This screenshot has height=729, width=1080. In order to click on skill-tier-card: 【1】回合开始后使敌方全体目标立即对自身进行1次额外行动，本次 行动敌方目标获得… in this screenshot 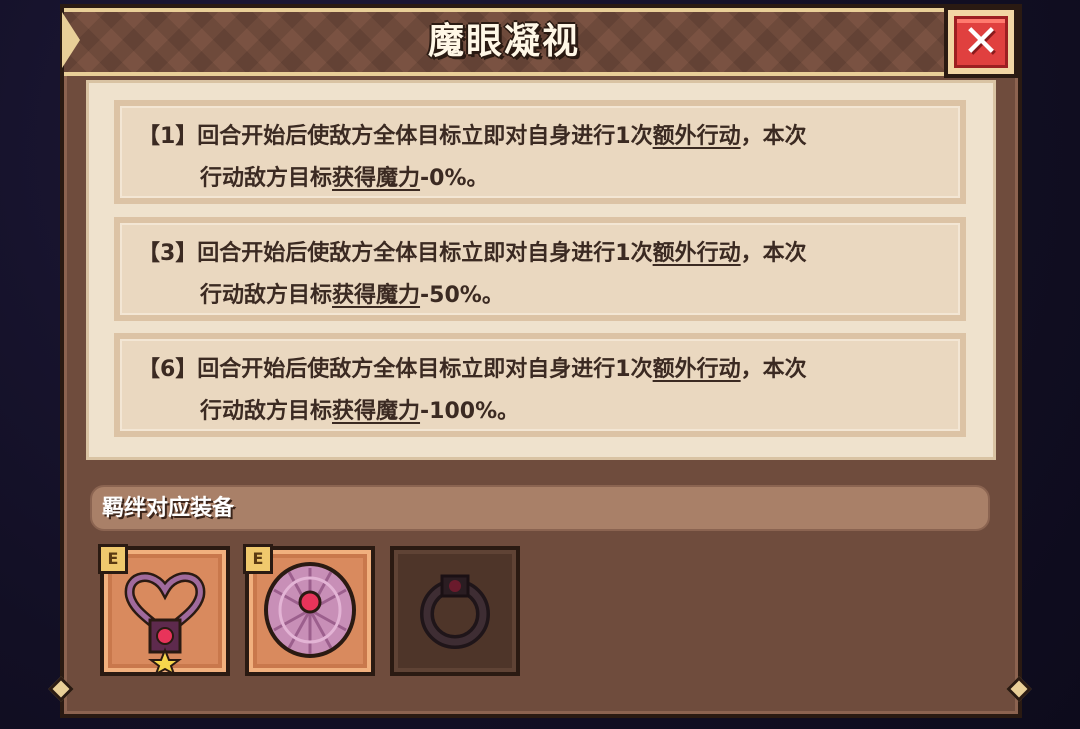, I will do `click(540, 152)`.